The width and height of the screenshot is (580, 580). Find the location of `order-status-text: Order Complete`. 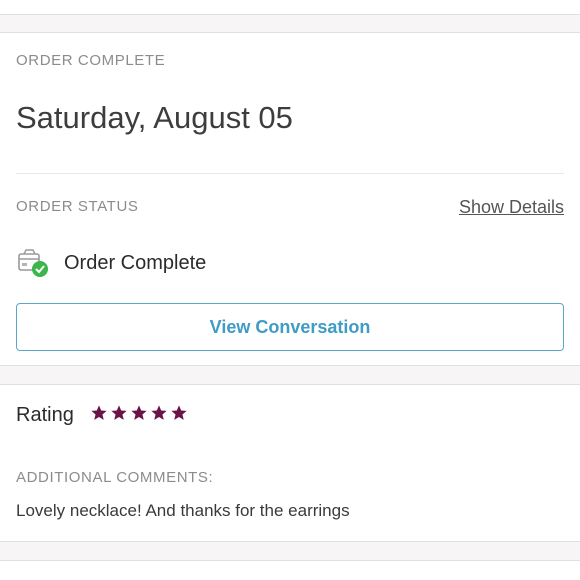

order-status-text: Order Complete is located at coordinates (135, 262).